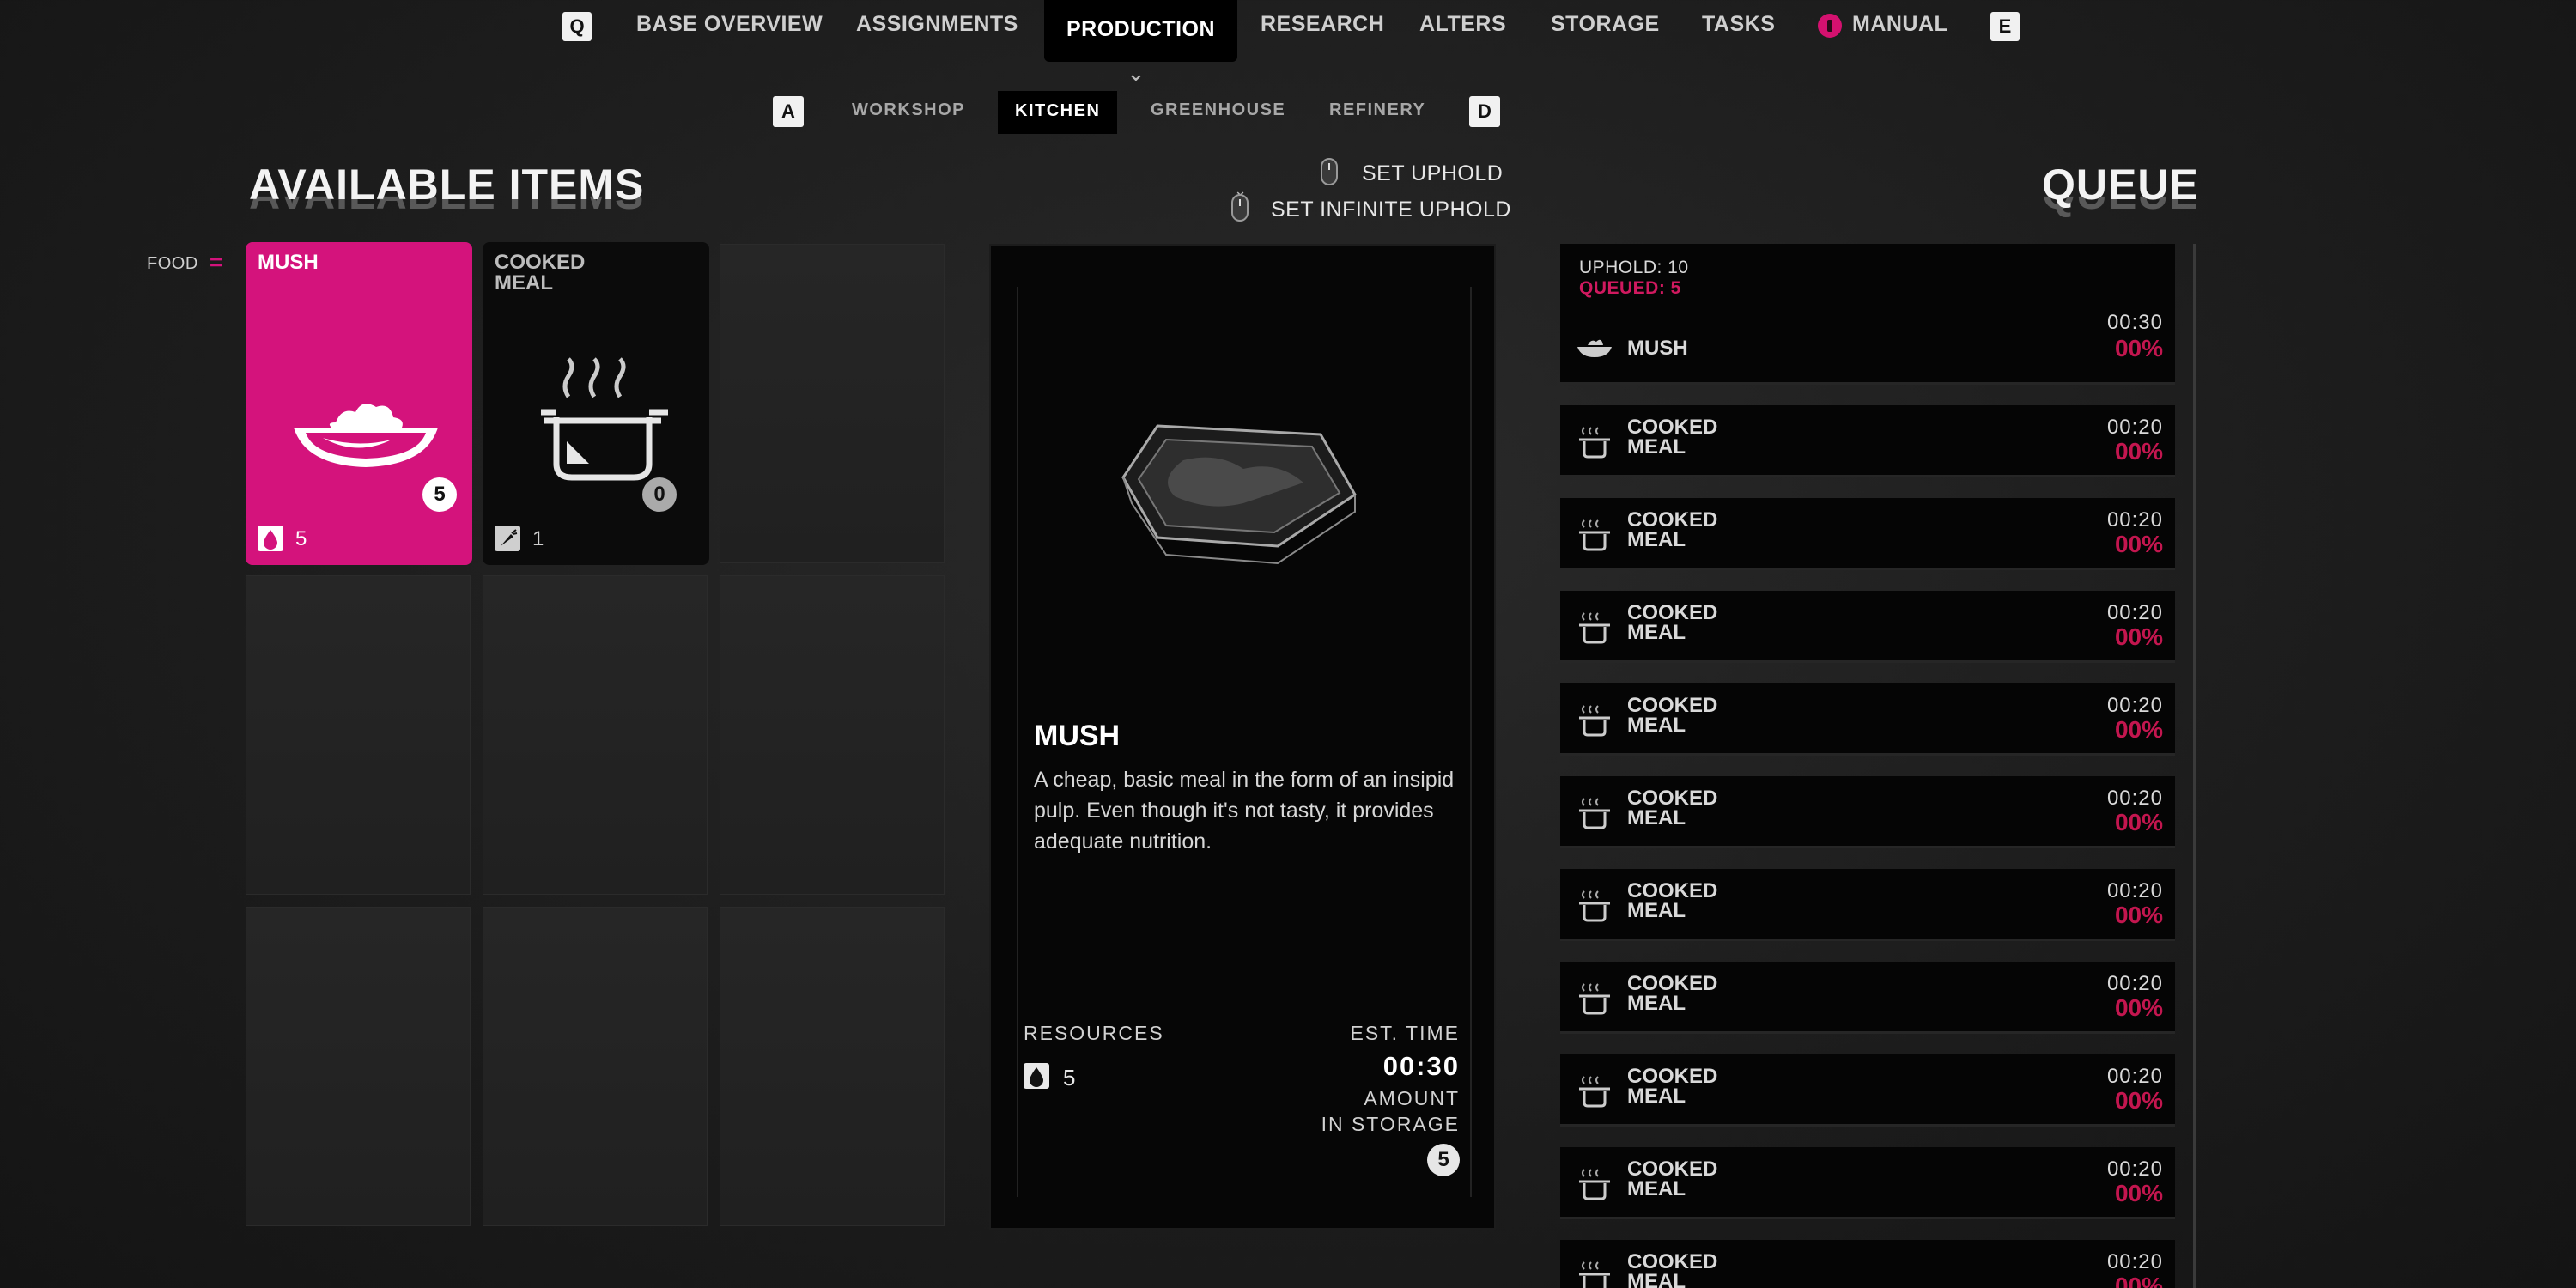 This screenshot has width=2576, height=1288. I want to click on est-time-label: EST. TIME, so click(1405, 1033).